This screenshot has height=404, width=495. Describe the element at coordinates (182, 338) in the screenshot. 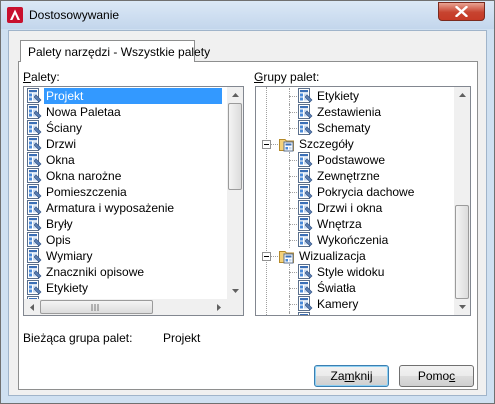

I see `current-group-value: Projekt` at that location.